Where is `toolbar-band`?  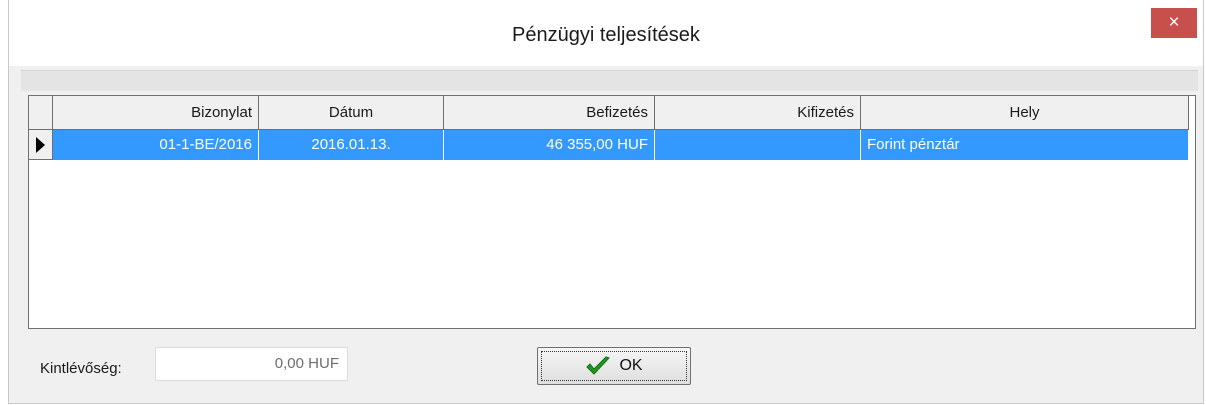 toolbar-band is located at coordinates (609, 80).